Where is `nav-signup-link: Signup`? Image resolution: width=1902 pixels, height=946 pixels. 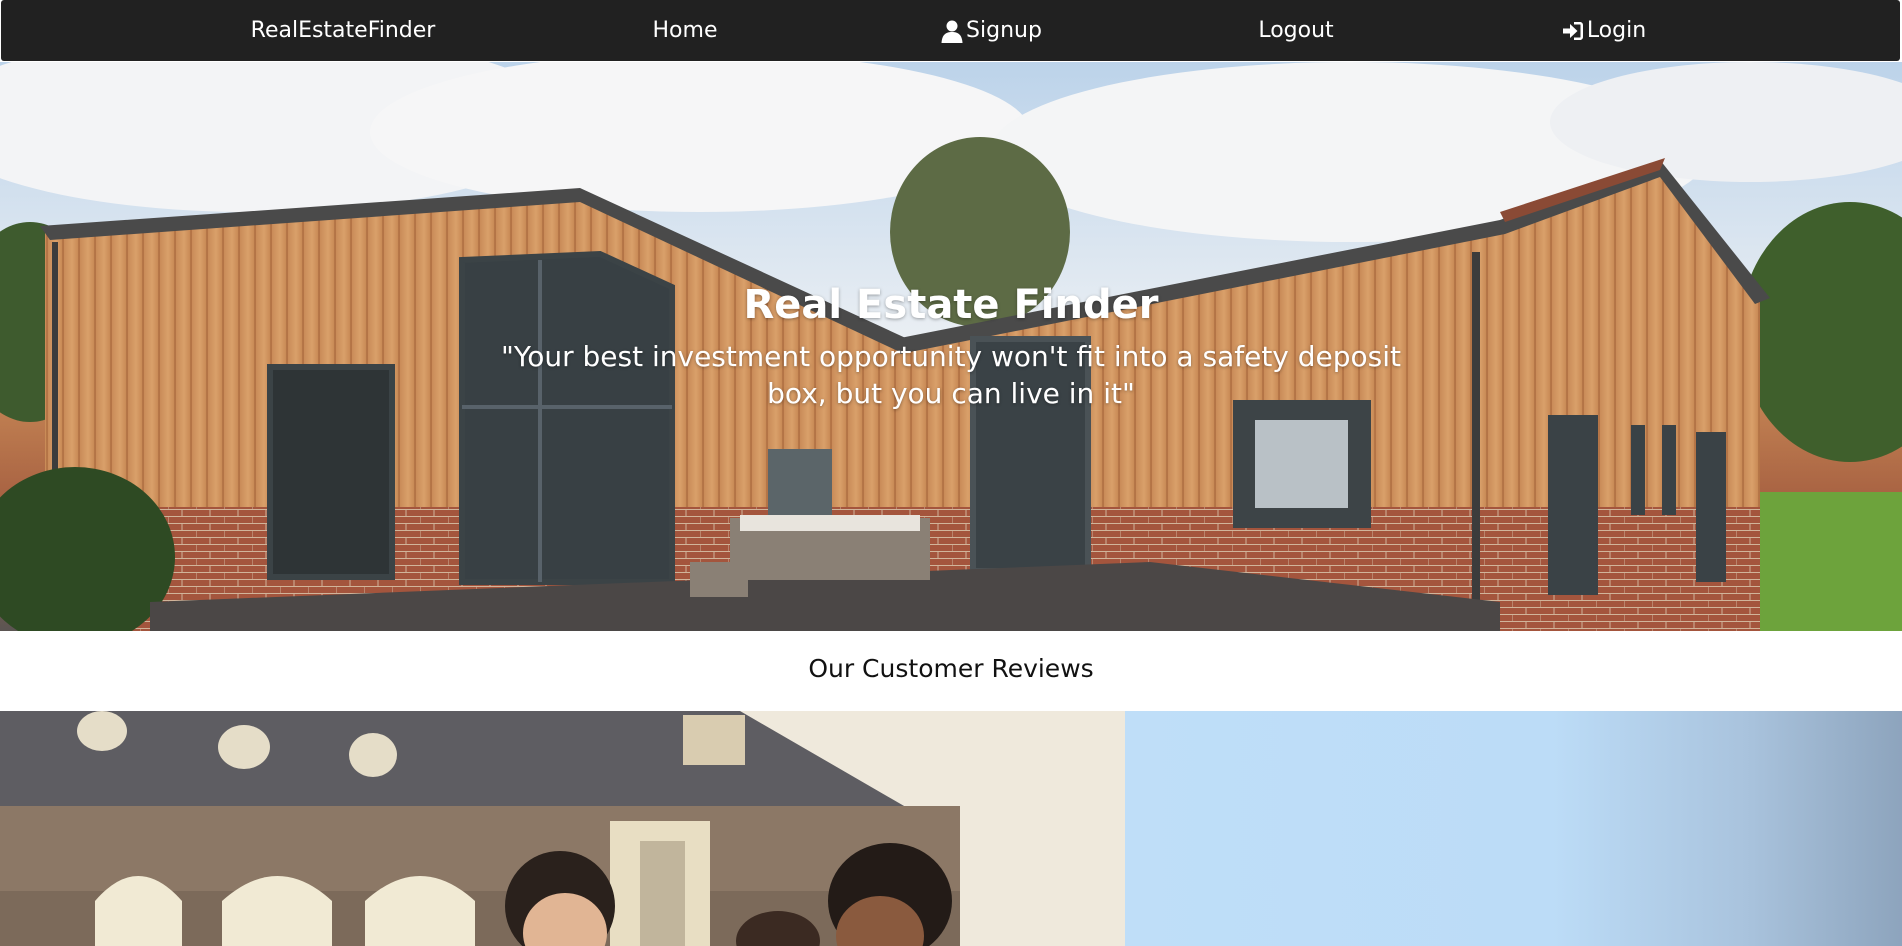
nav-signup-link: Signup is located at coordinates (991, 30).